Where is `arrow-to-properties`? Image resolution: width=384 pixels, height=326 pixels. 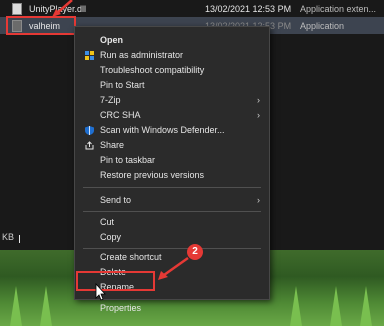 arrow-to-properties is located at coordinates (173, 268).